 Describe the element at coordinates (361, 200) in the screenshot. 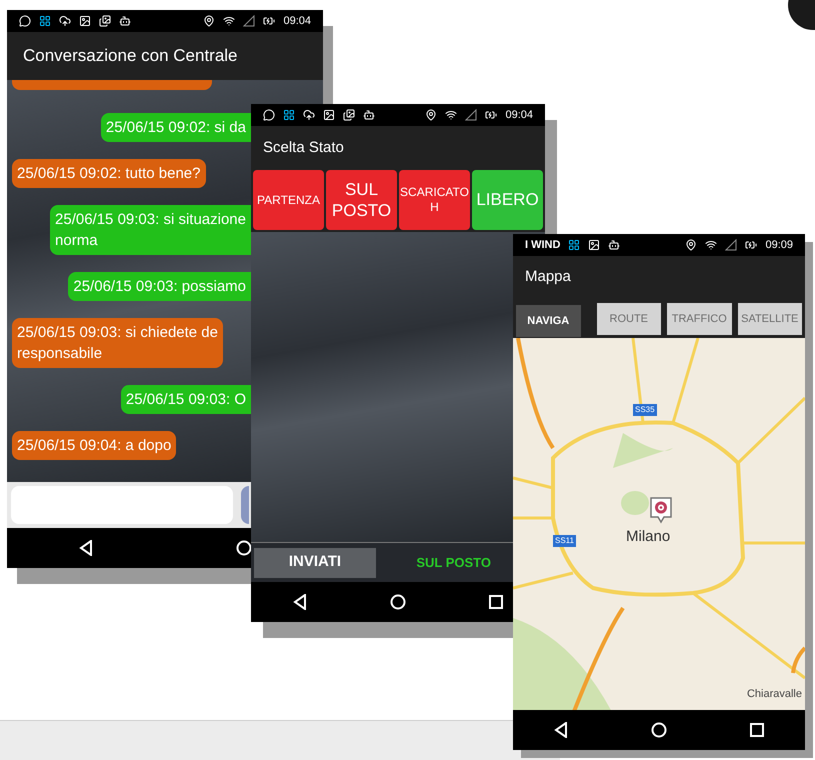

I see `status-button: SUL POSTO` at that location.